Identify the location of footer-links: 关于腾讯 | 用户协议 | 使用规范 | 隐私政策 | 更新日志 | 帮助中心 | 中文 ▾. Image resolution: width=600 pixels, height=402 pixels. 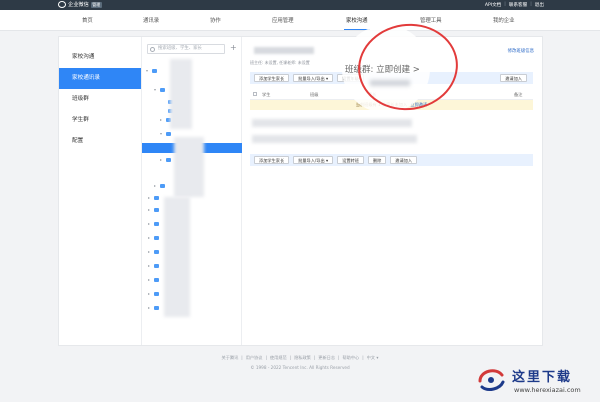
(300, 358).